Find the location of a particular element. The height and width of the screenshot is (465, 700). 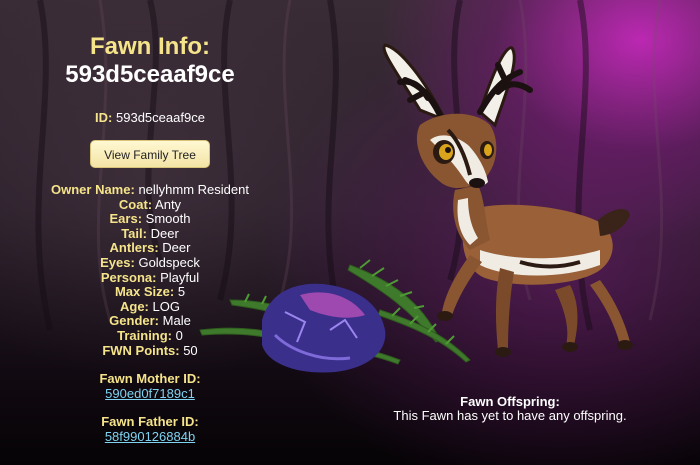

attribute-label: FWN Points: is located at coordinates (141, 350).